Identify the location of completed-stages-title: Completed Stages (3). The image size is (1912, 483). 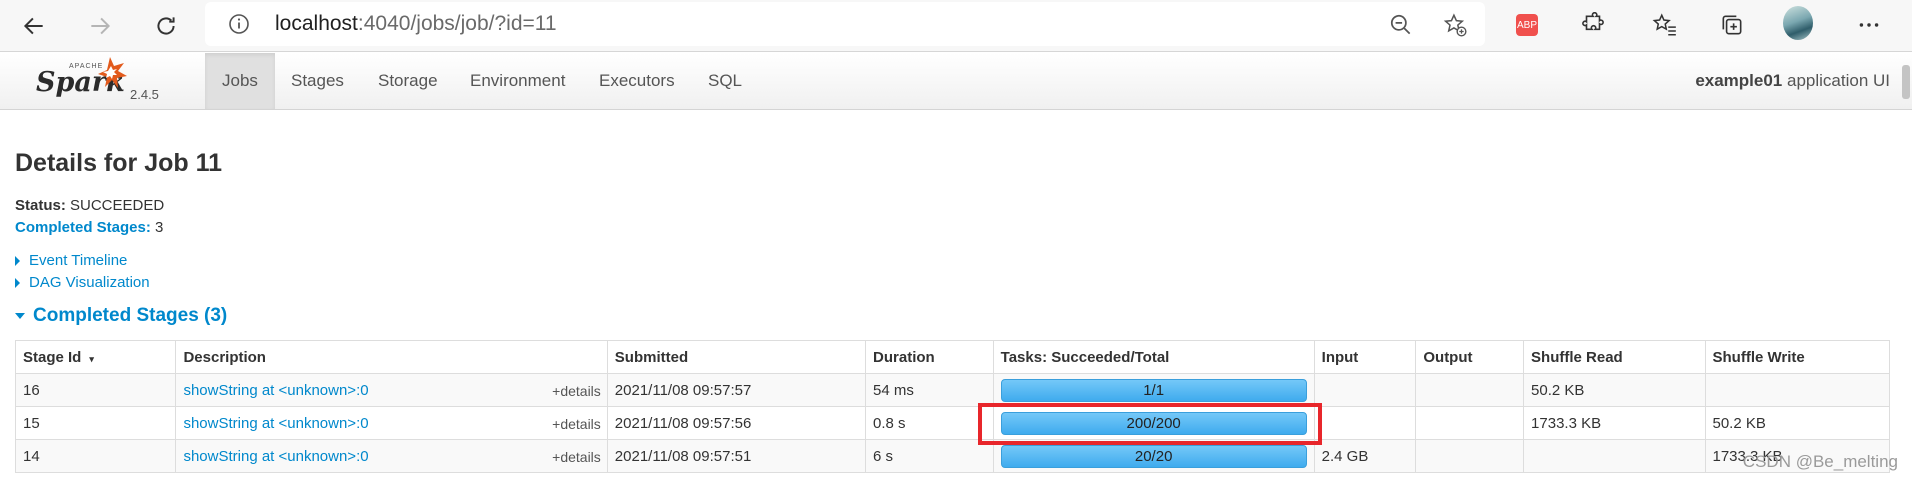
(130, 315).